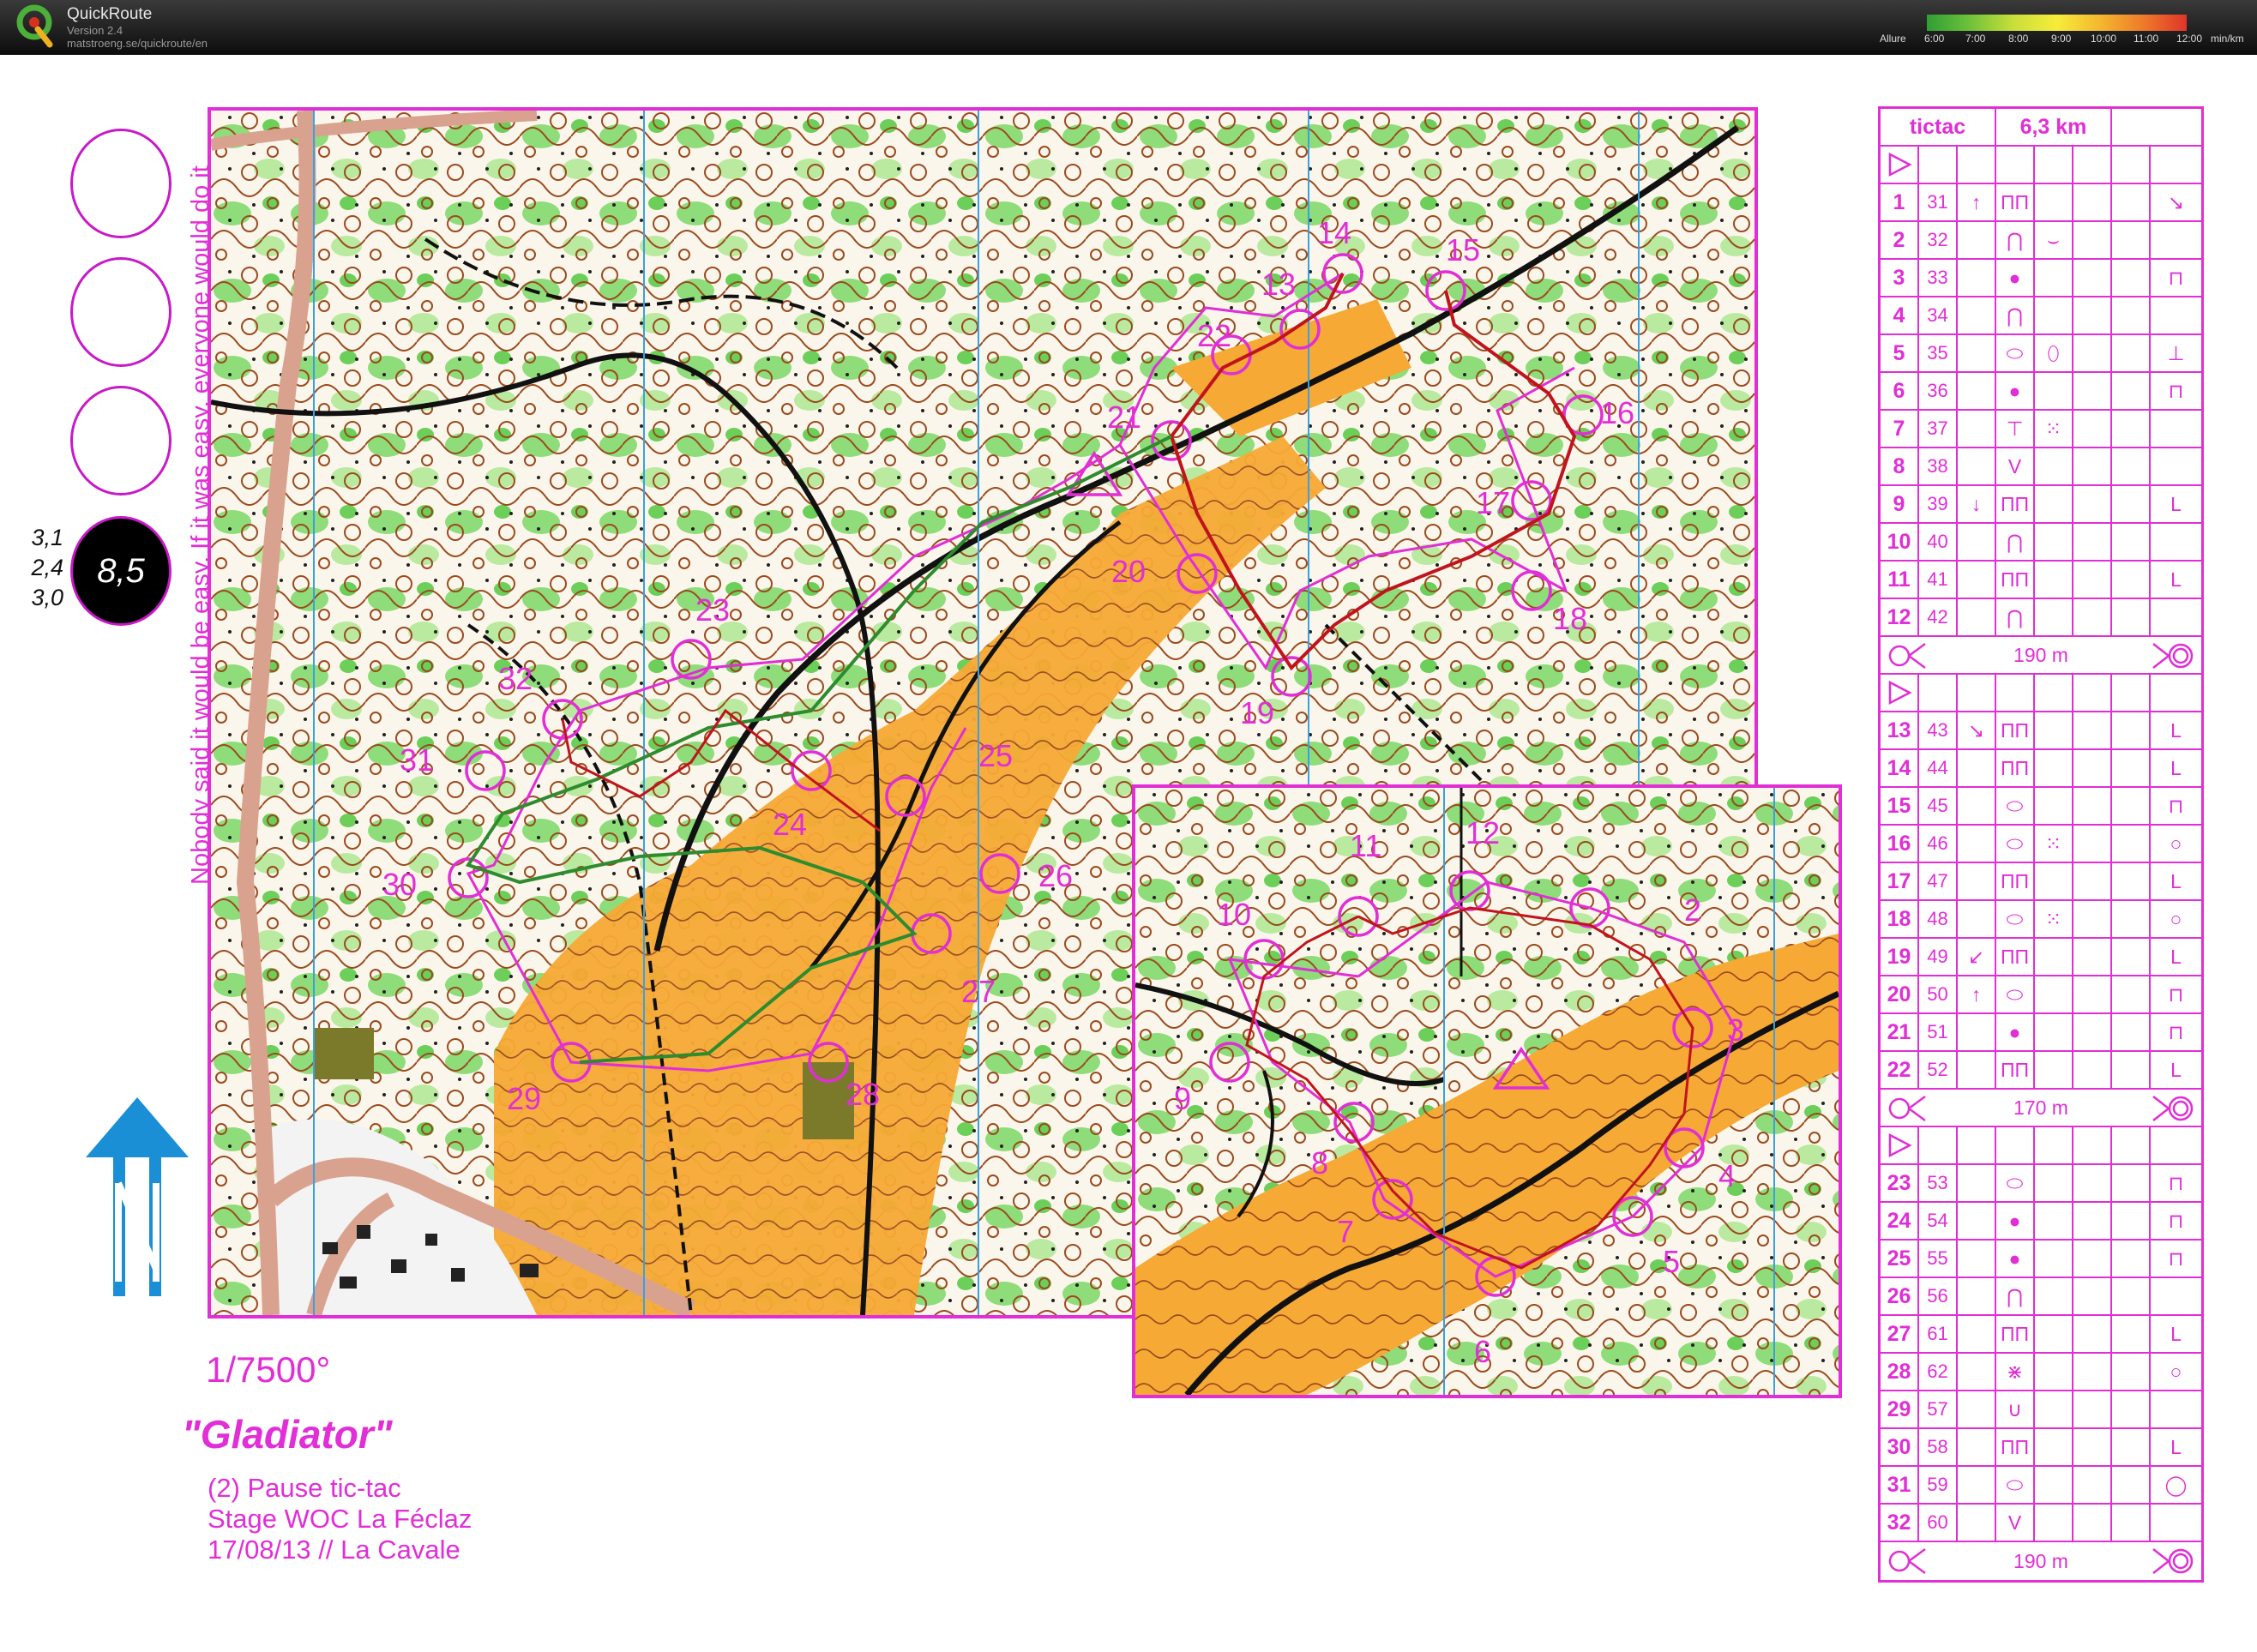 Image resolution: width=2257 pixels, height=1652 pixels. I want to click on control-label: 25, so click(995, 755).